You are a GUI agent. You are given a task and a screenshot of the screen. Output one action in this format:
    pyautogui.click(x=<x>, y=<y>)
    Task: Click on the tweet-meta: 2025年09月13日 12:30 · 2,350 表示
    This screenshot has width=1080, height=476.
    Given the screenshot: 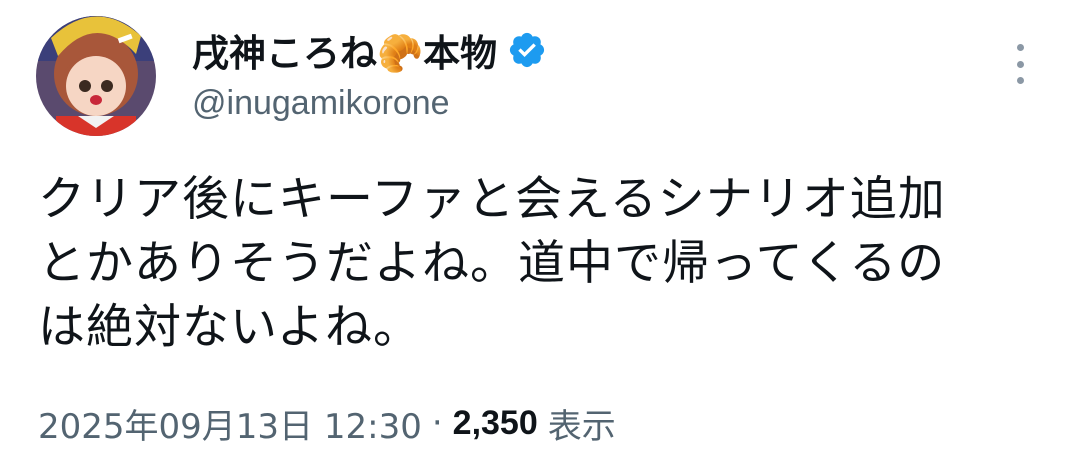 What is the action you would take?
    pyautogui.click(x=327, y=423)
    